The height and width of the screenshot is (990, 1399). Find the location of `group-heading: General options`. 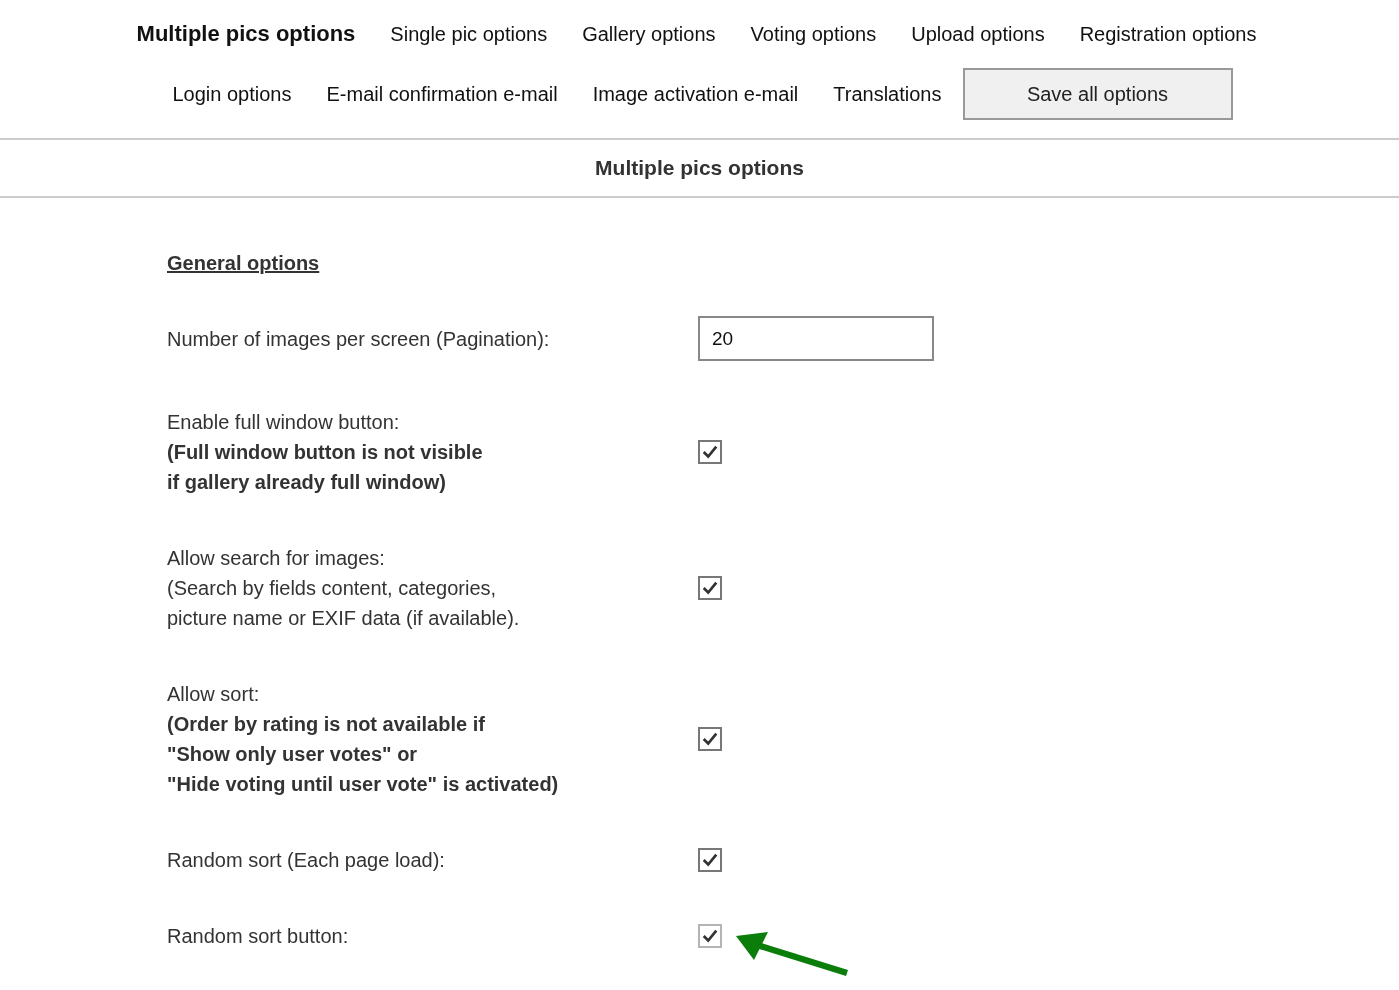

group-heading: General options is located at coordinates (243, 263).